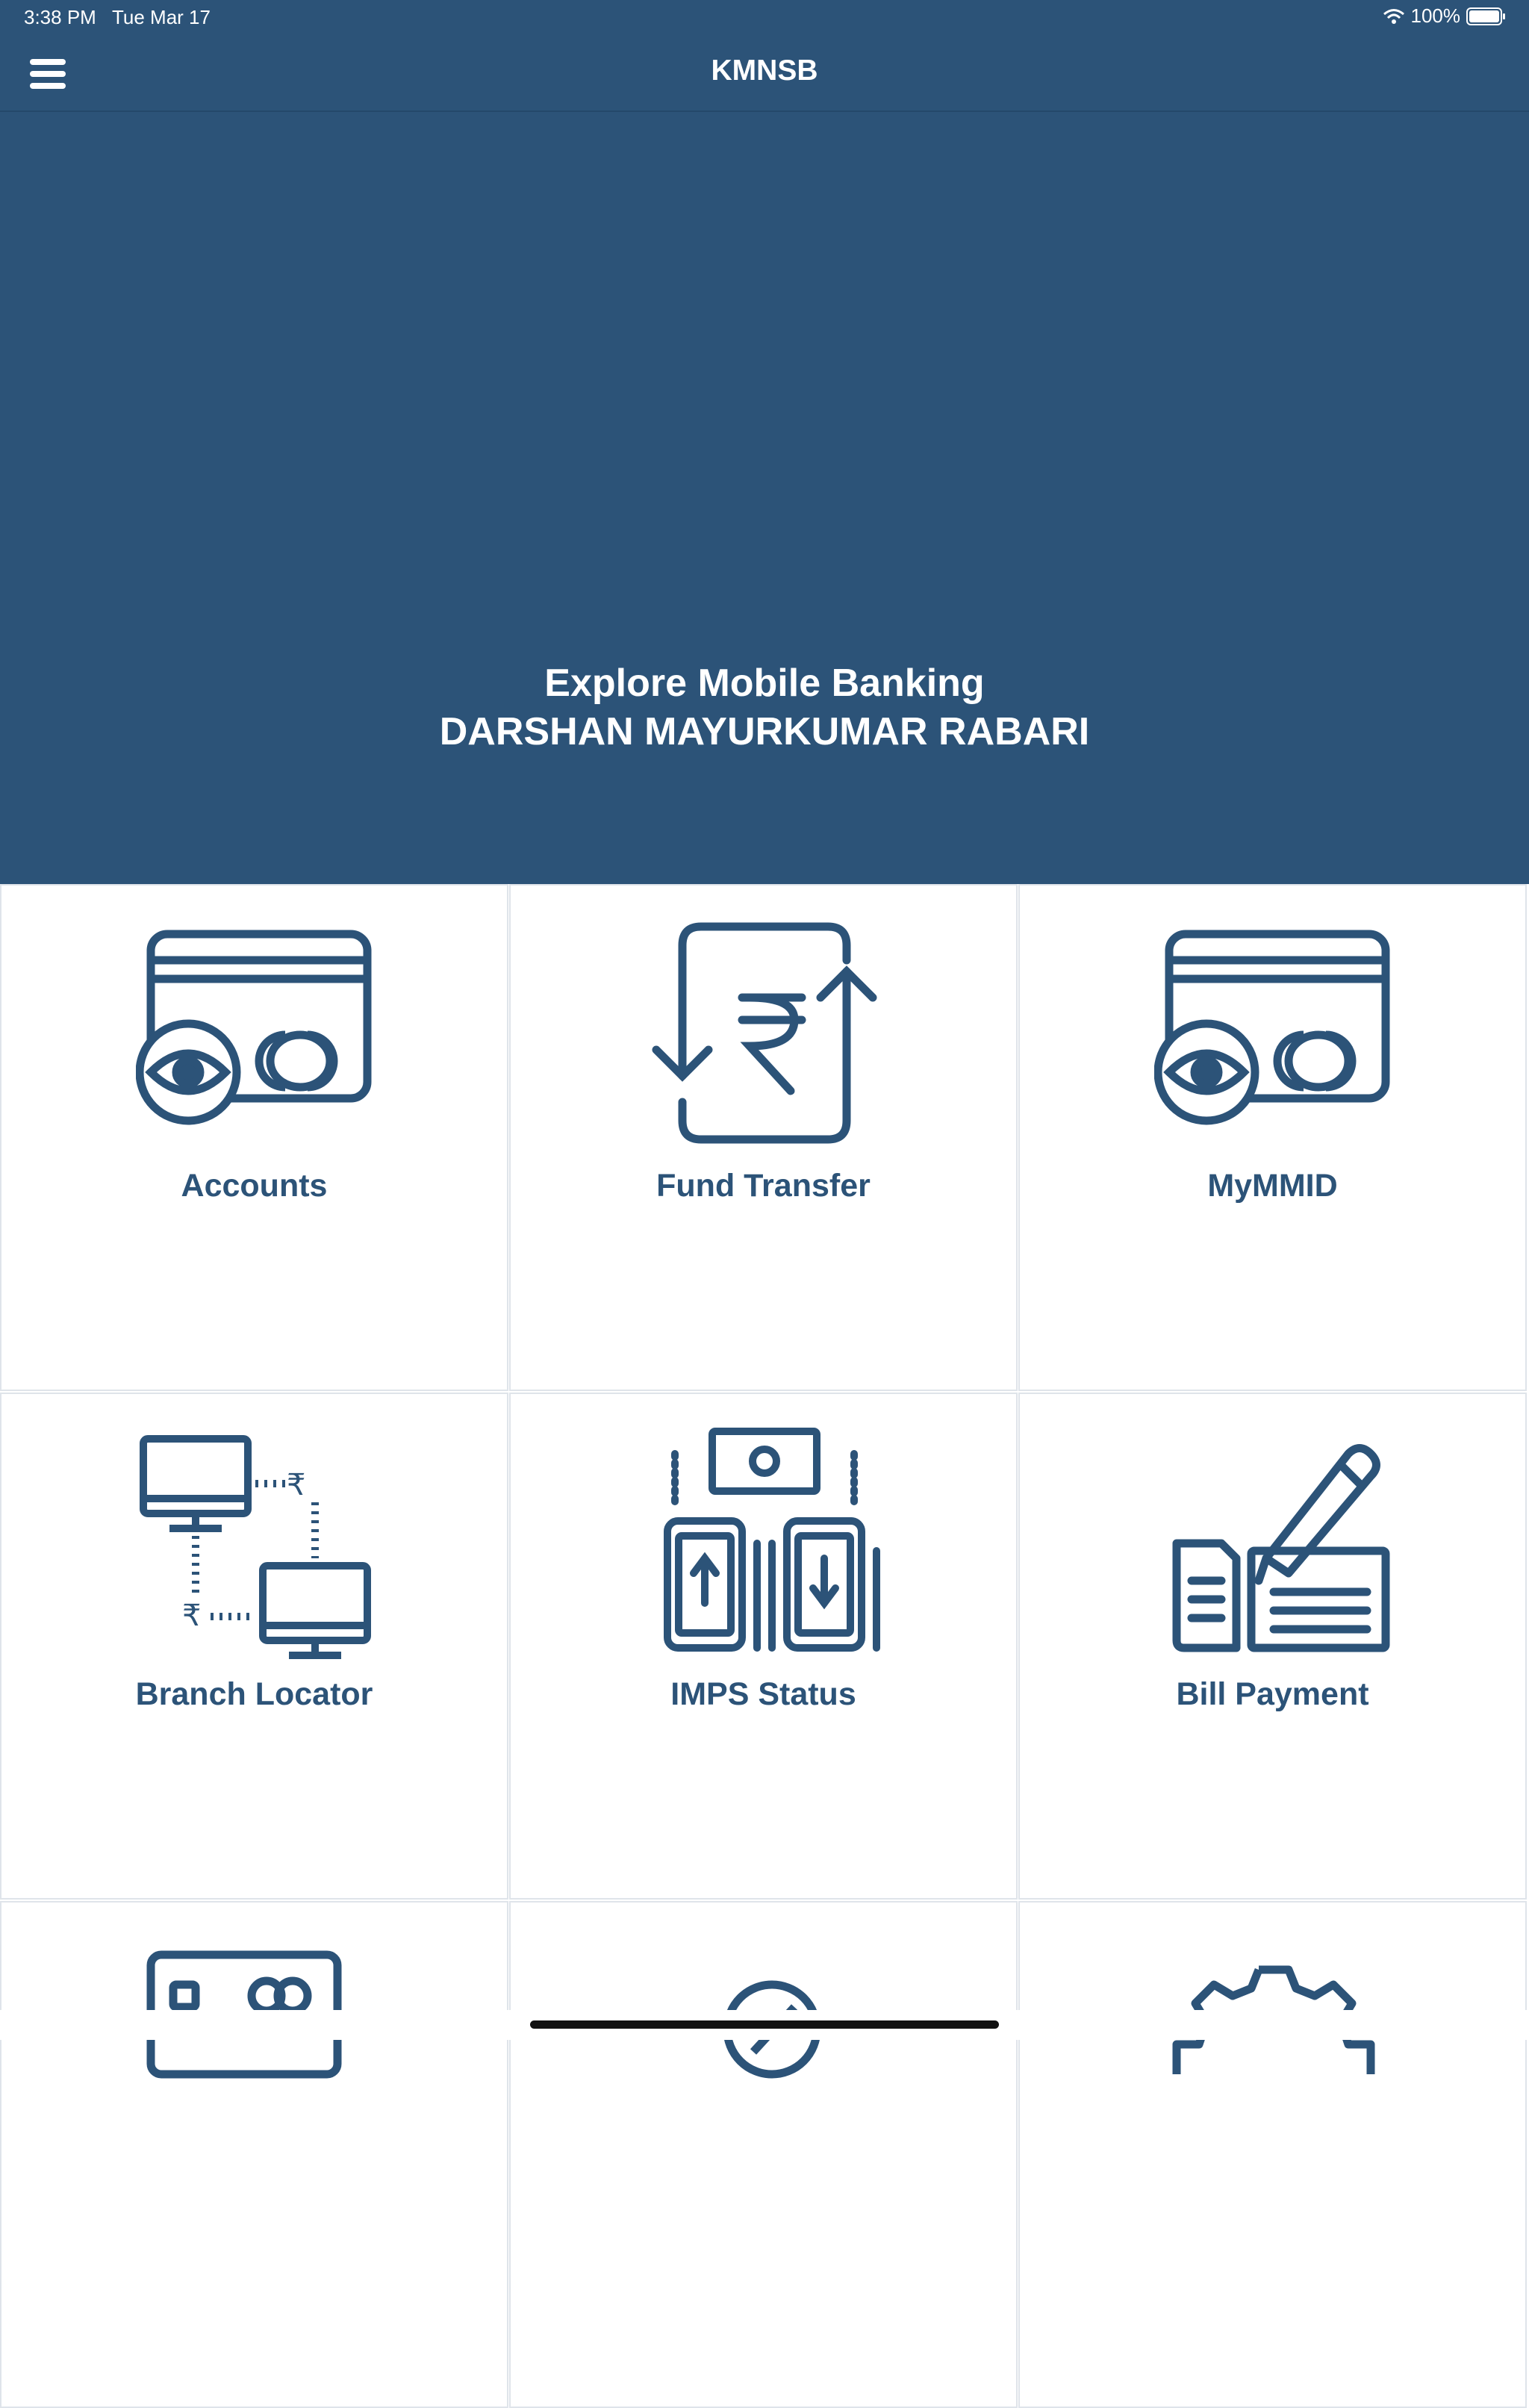 The image size is (1529, 2408). What do you see at coordinates (60, 17) in the screenshot?
I see `status-time: 3:38 PM` at bounding box center [60, 17].